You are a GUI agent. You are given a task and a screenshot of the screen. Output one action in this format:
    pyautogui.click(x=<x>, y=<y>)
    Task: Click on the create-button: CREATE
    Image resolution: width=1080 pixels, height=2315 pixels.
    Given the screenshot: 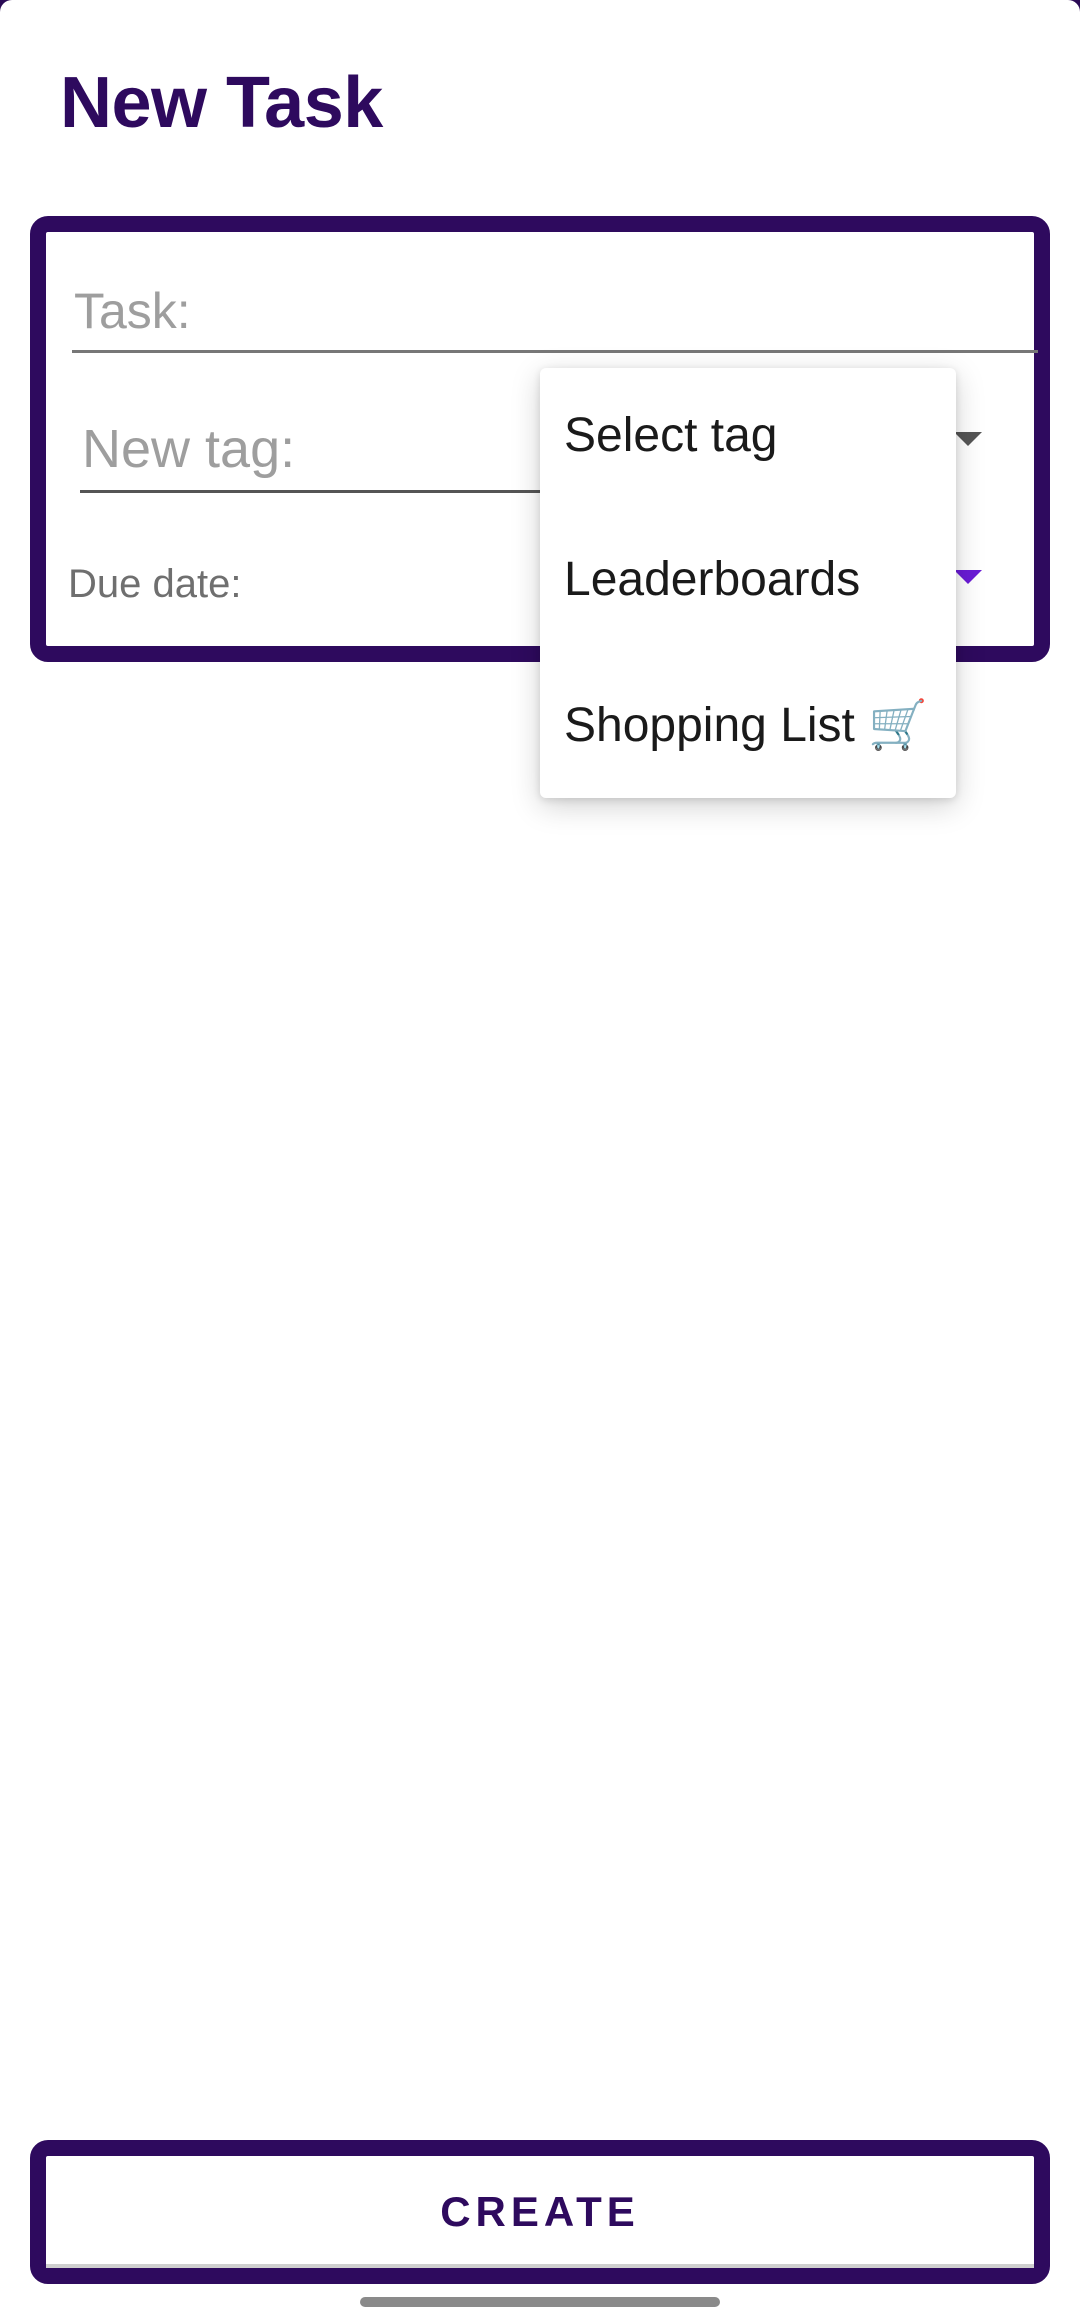 What is the action you would take?
    pyautogui.click(x=540, y=2212)
    